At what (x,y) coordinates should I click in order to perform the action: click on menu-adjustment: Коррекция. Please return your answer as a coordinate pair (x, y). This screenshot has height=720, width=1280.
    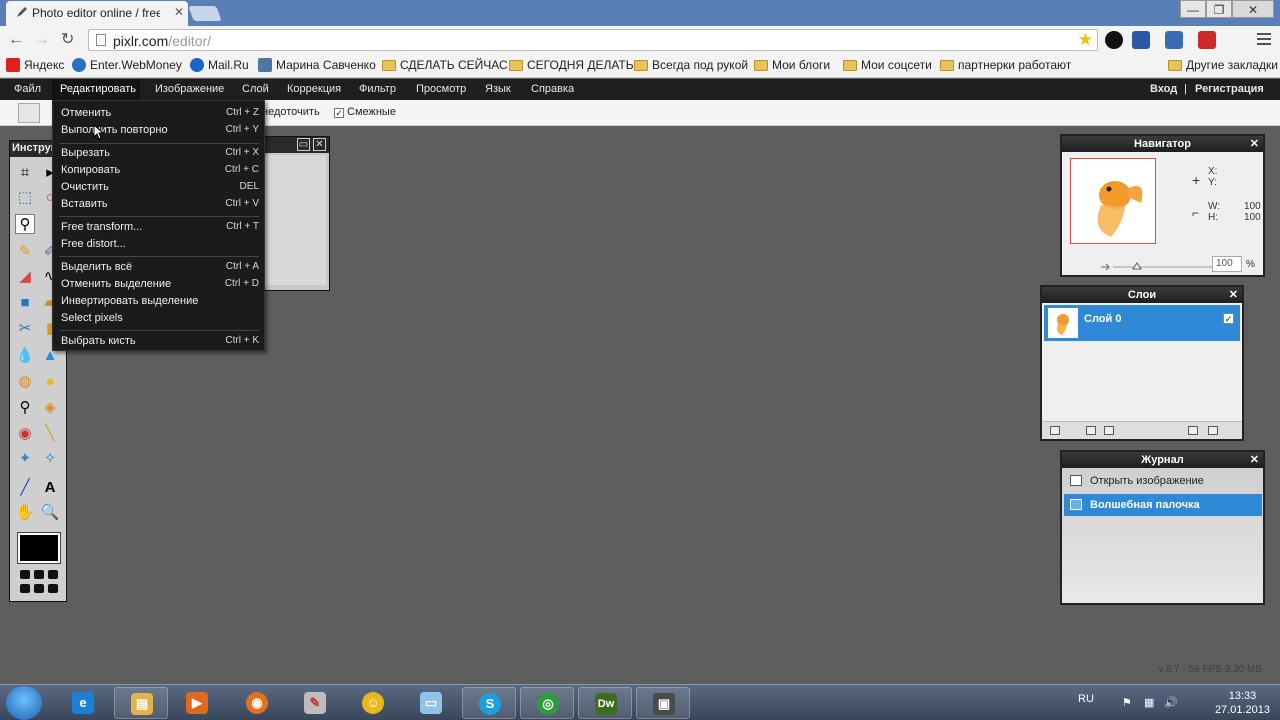
    Looking at the image, I should click on (314, 89).